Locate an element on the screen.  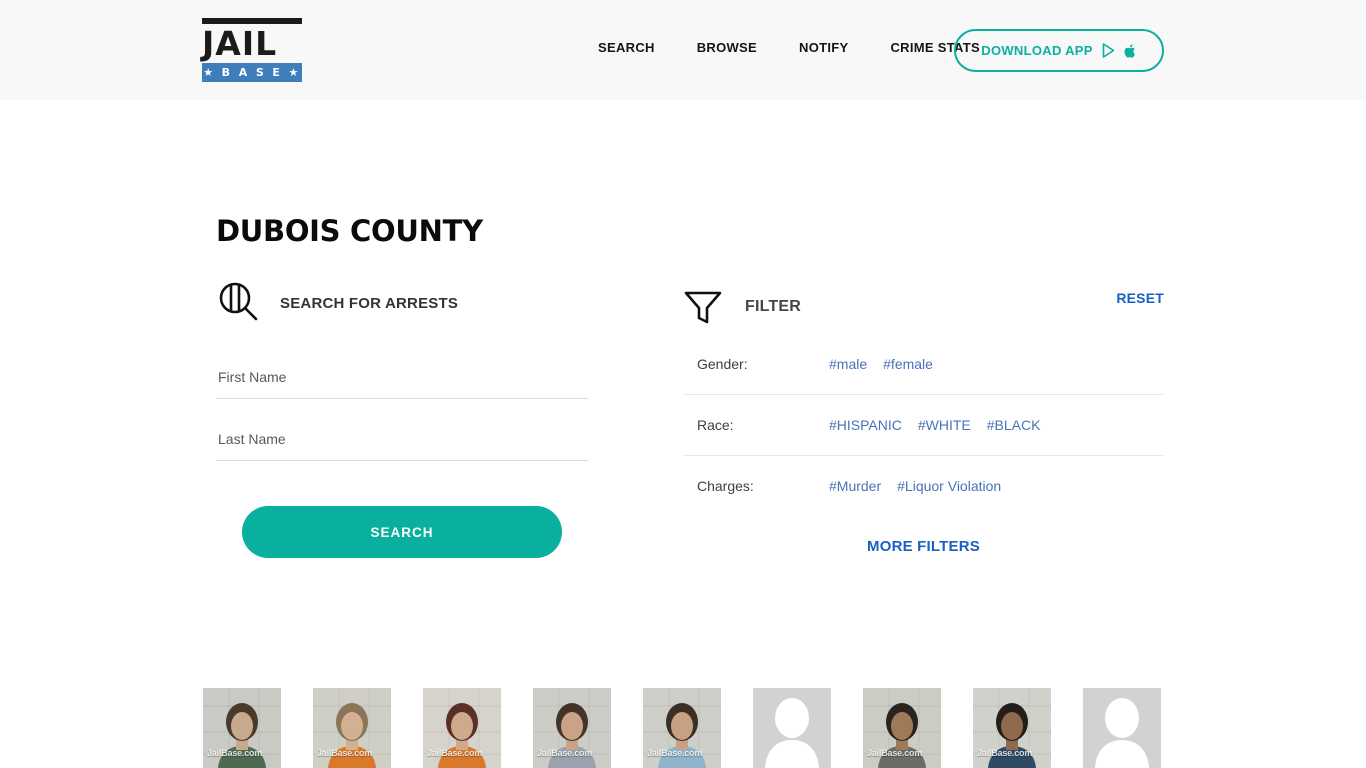
filter-label-charges: Charges: is located at coordinates (725, 486).